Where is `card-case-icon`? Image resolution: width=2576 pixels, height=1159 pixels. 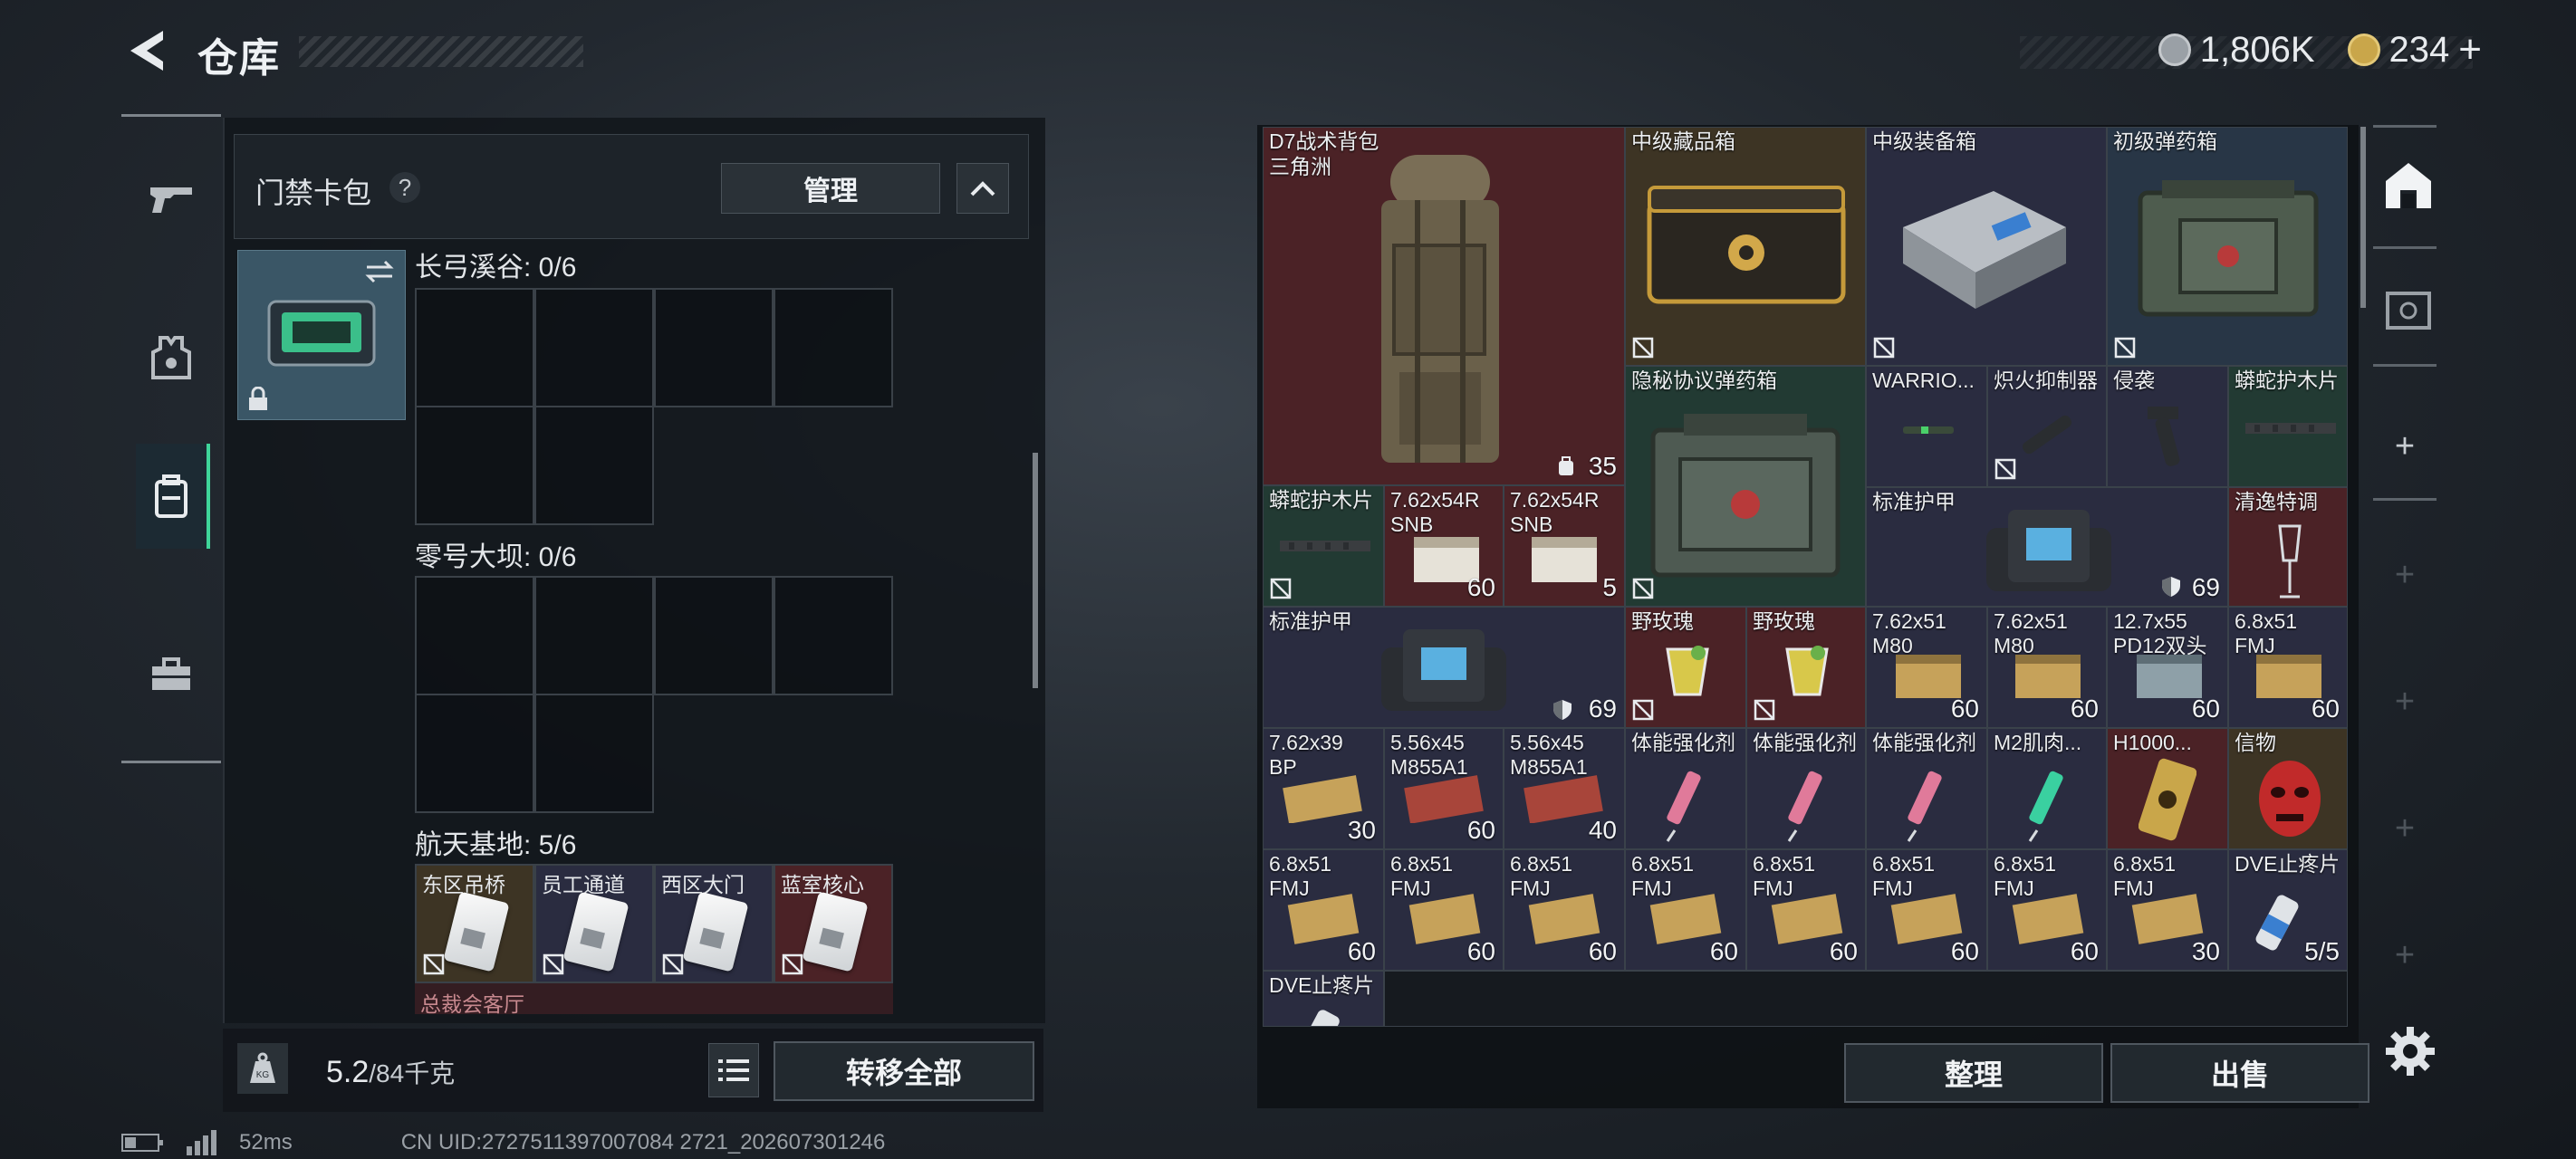 card-case-icon is located at coordinates (321, 334).